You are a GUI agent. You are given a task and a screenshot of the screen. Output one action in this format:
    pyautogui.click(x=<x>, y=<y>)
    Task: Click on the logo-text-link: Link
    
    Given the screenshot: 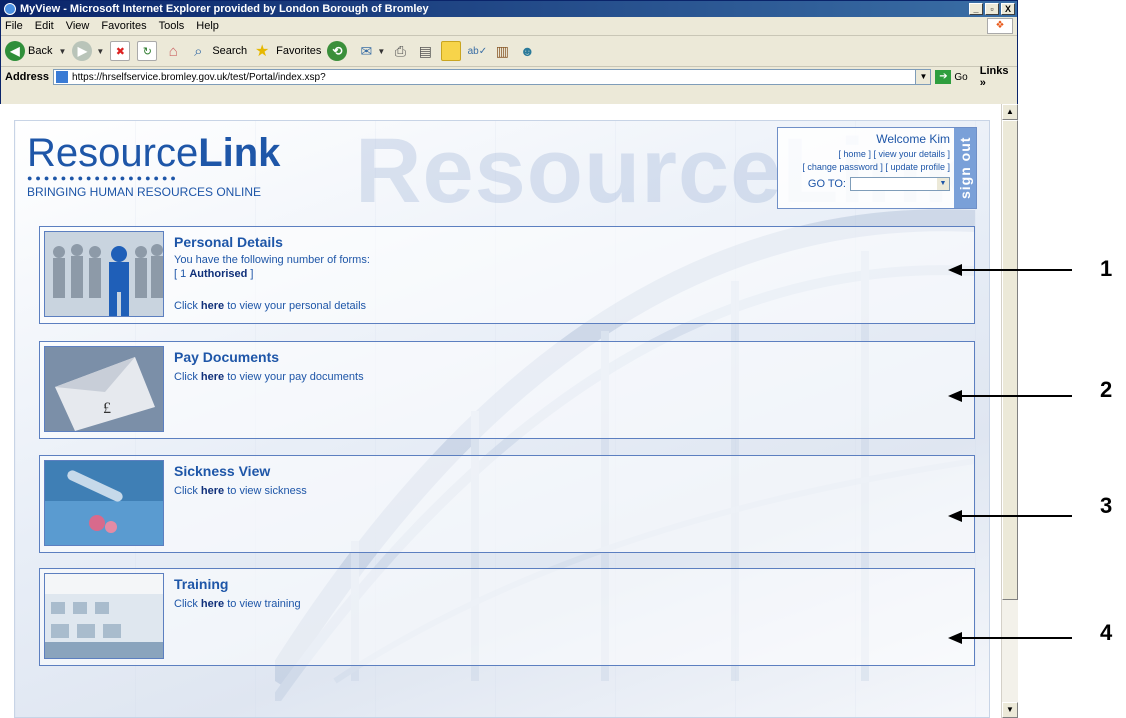 What is the action you would take?
    pyautogui.click(x=239, y=153)
    